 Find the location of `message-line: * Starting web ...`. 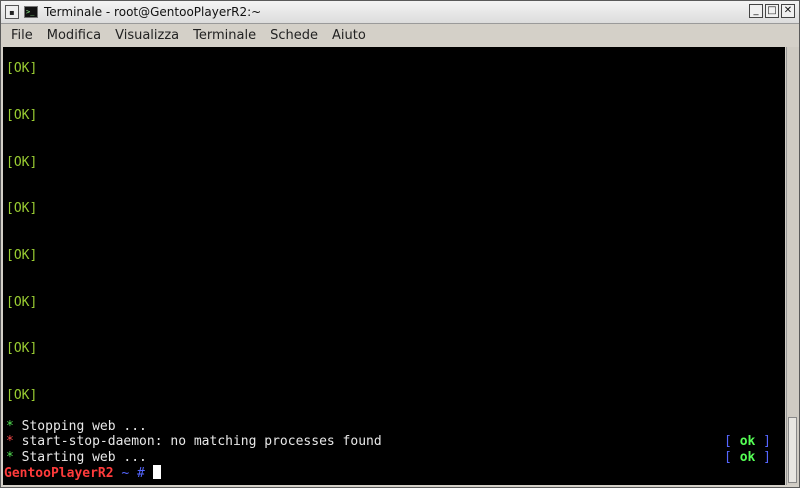

message-line: * Starting web ... is located at coordinates (76, 458).